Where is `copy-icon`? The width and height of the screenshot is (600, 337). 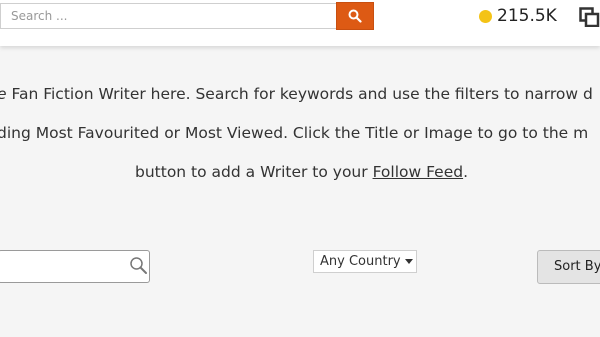
copy-icon is located at coordinates (589, 17).